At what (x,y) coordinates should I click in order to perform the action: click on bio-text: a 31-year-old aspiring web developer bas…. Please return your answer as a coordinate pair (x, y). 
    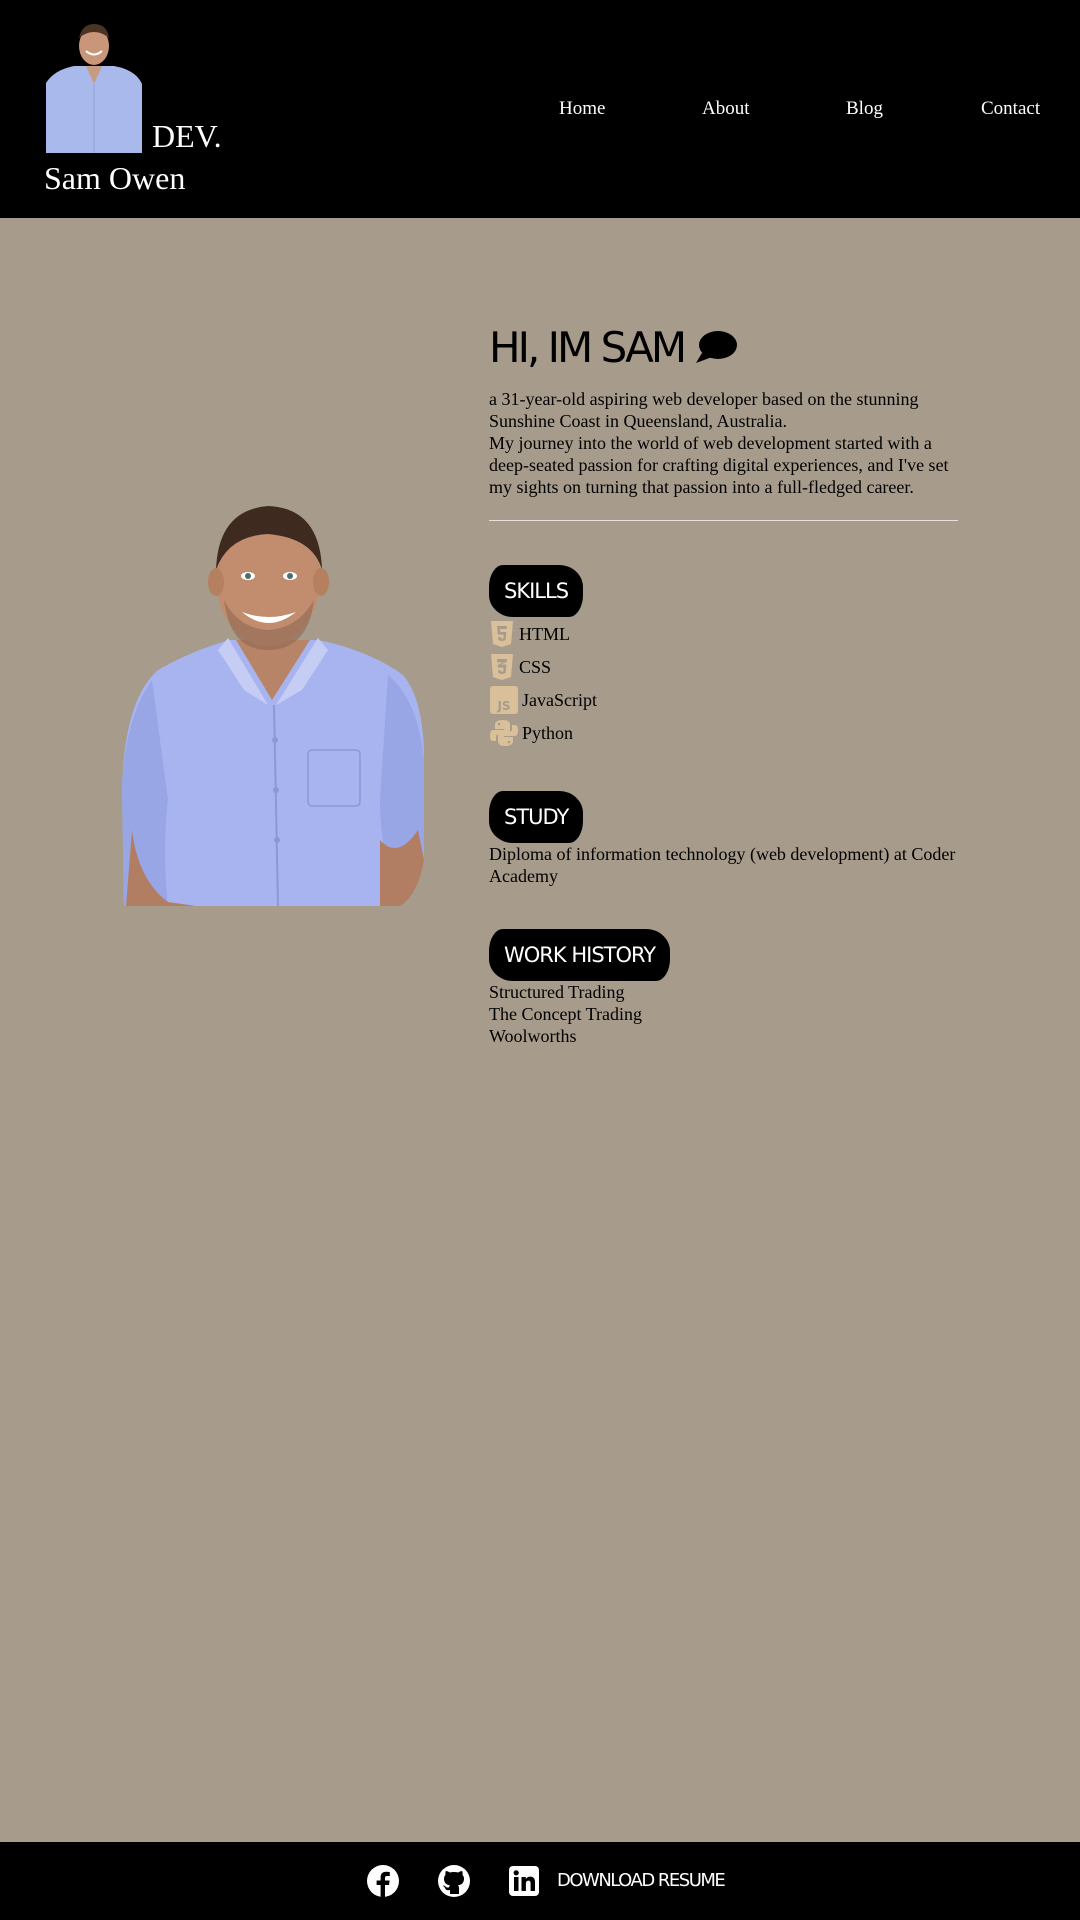
    Looking at the image, I should click on (724, 443).